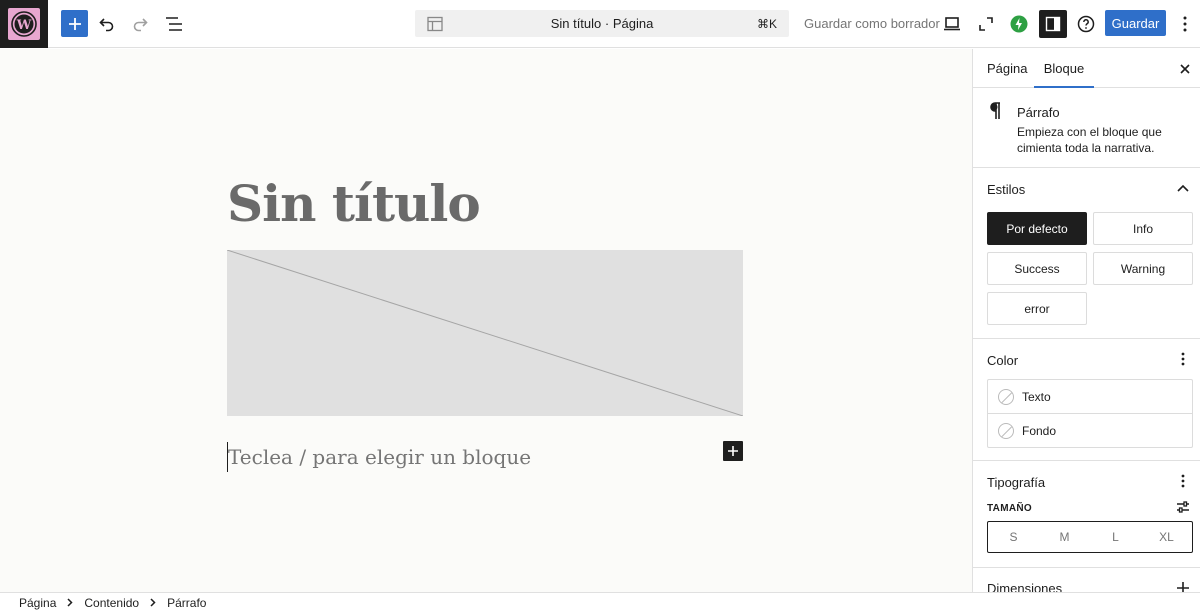  I want to click on wordpress-logo-button: W, so click(24, 24).